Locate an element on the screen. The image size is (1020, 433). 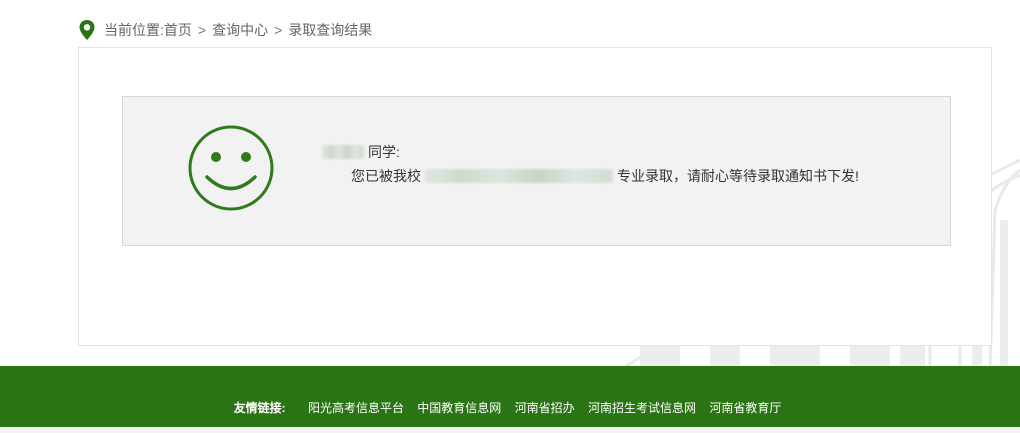
admission-message: 您已被我校 专业录取，请耐心等待录取通知书下发! is located at coordinates (605, 176).